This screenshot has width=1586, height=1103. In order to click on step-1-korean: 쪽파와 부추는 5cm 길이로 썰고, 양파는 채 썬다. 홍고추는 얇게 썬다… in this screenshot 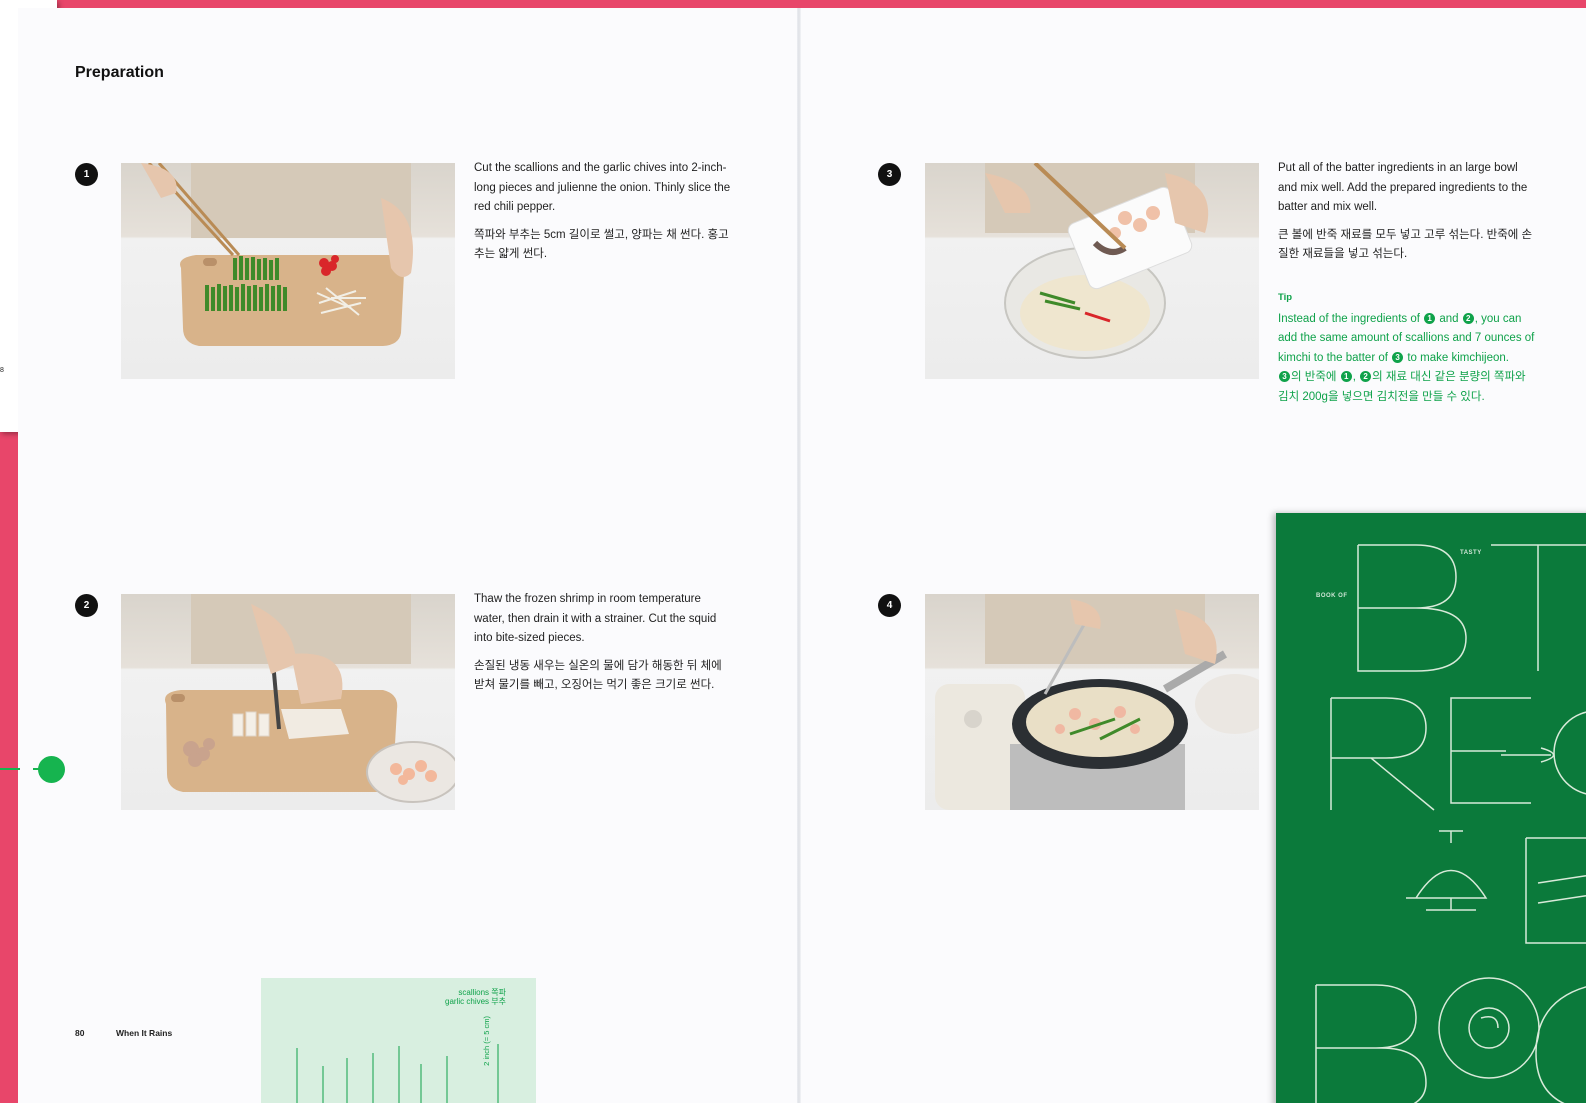, I will do `click(601, 244)`.